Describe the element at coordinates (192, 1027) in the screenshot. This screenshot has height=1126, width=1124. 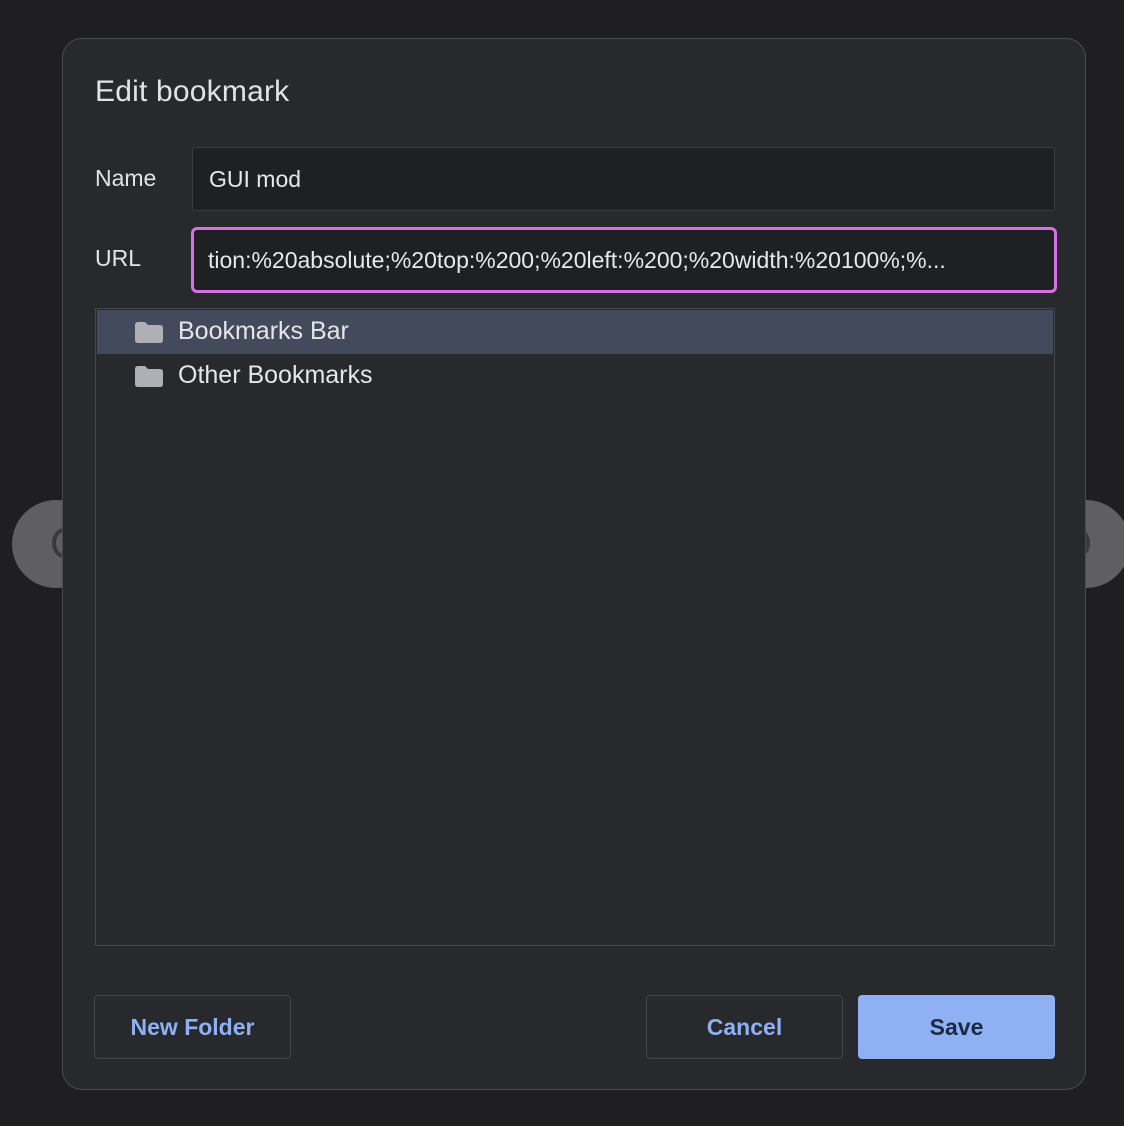
I see `new-folder-button: New Folder` at that location.